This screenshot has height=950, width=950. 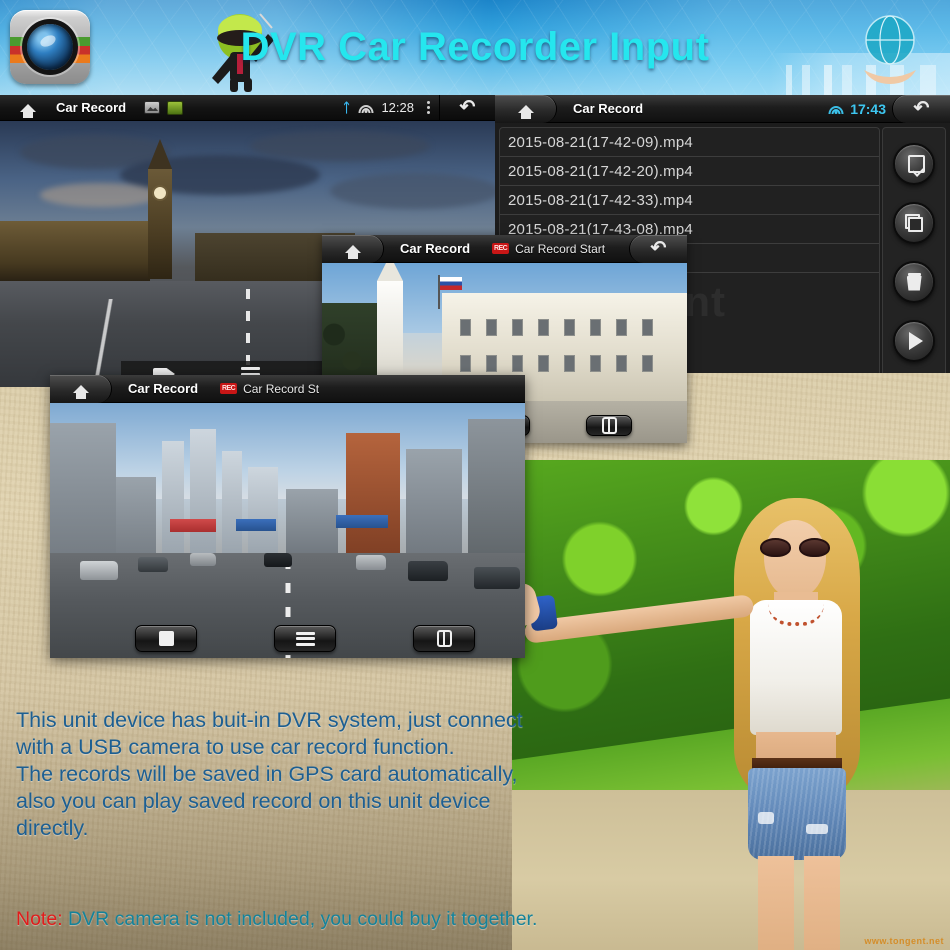 What do you see at coordinates (247, 108) in the screenshot?
I see `main-status-bar: Car Record ᛏ 12:28 ↶` at bounding box center [247, 108].